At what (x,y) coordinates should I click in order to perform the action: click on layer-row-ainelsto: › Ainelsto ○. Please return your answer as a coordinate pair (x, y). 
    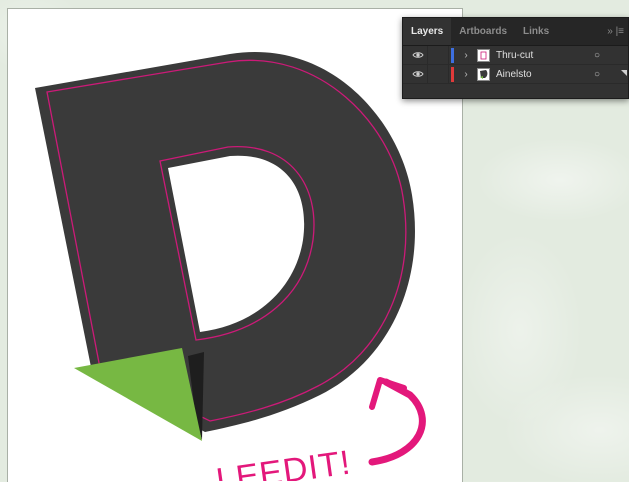
    Looking at the image, I should click on (515, 74).